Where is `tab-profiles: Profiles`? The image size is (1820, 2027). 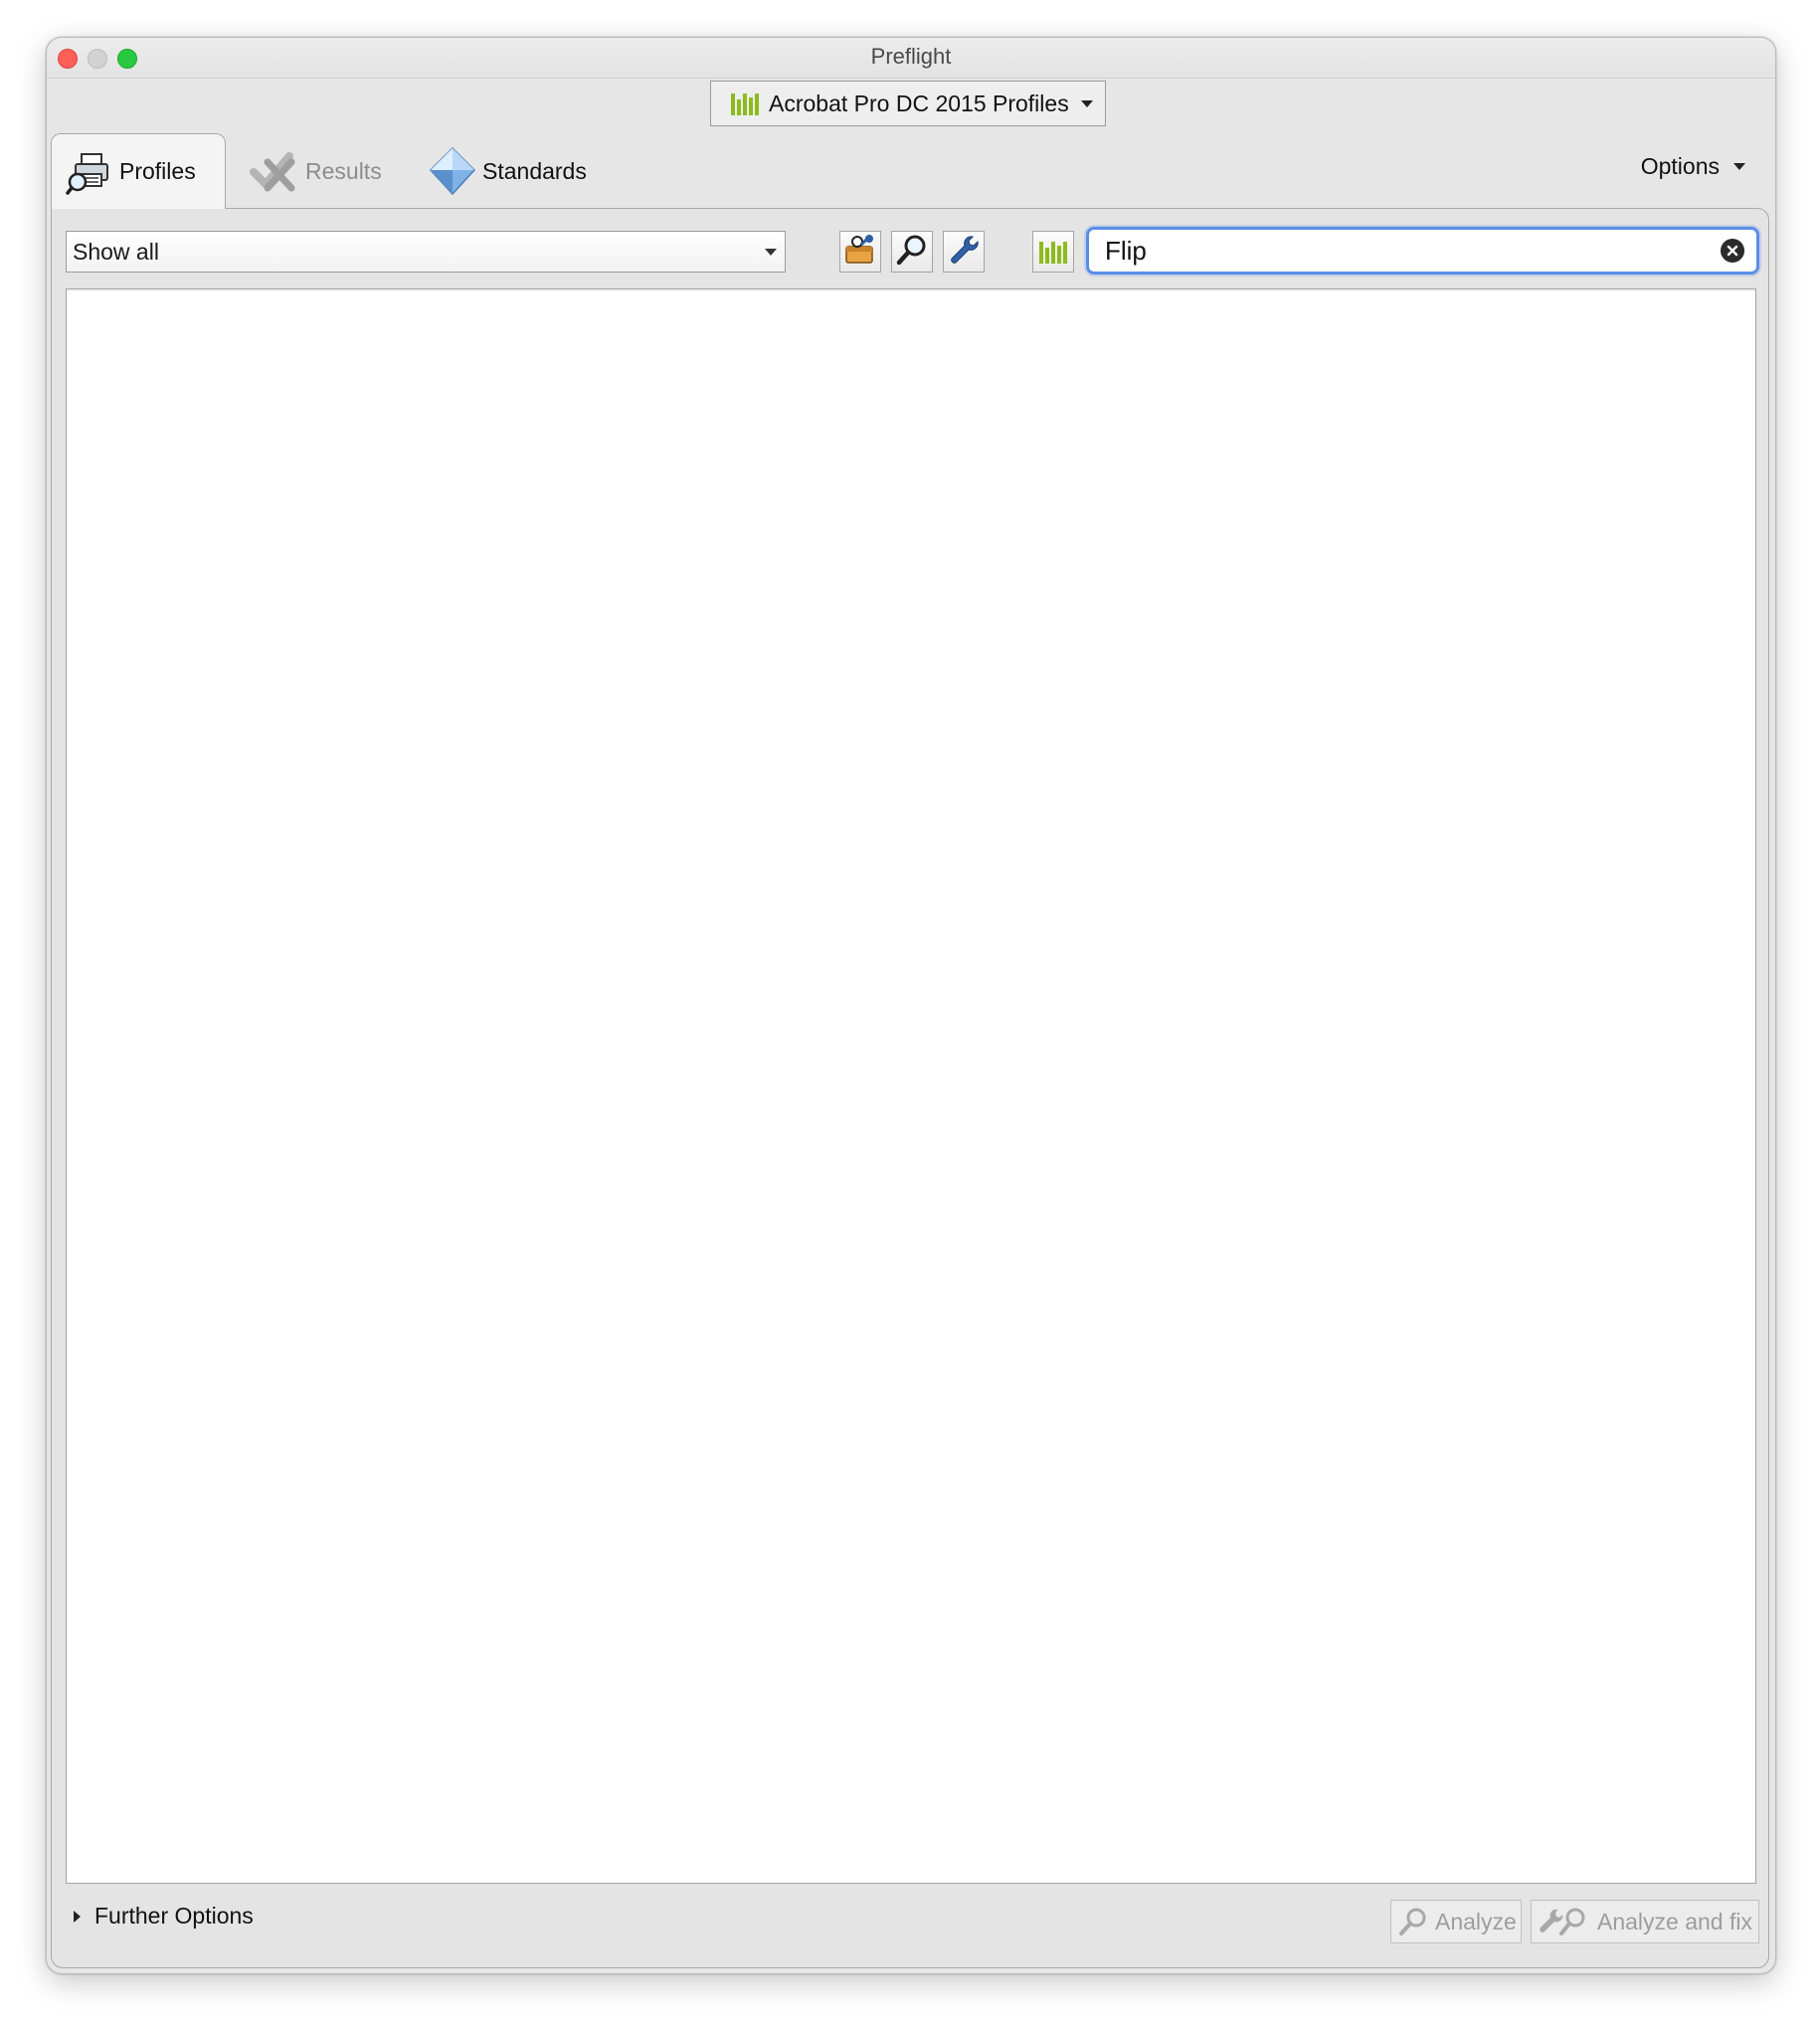
tab-profiles: Profiles is located at coordinates (138, 171).